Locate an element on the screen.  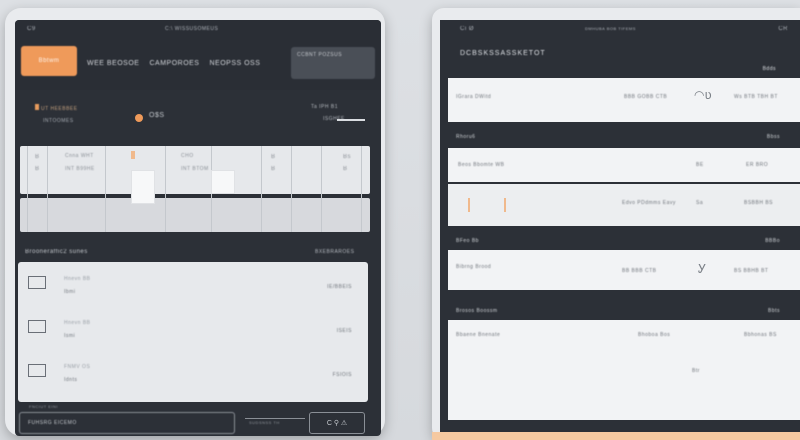
table-cell: CHO is located at coordinates (187, 156).